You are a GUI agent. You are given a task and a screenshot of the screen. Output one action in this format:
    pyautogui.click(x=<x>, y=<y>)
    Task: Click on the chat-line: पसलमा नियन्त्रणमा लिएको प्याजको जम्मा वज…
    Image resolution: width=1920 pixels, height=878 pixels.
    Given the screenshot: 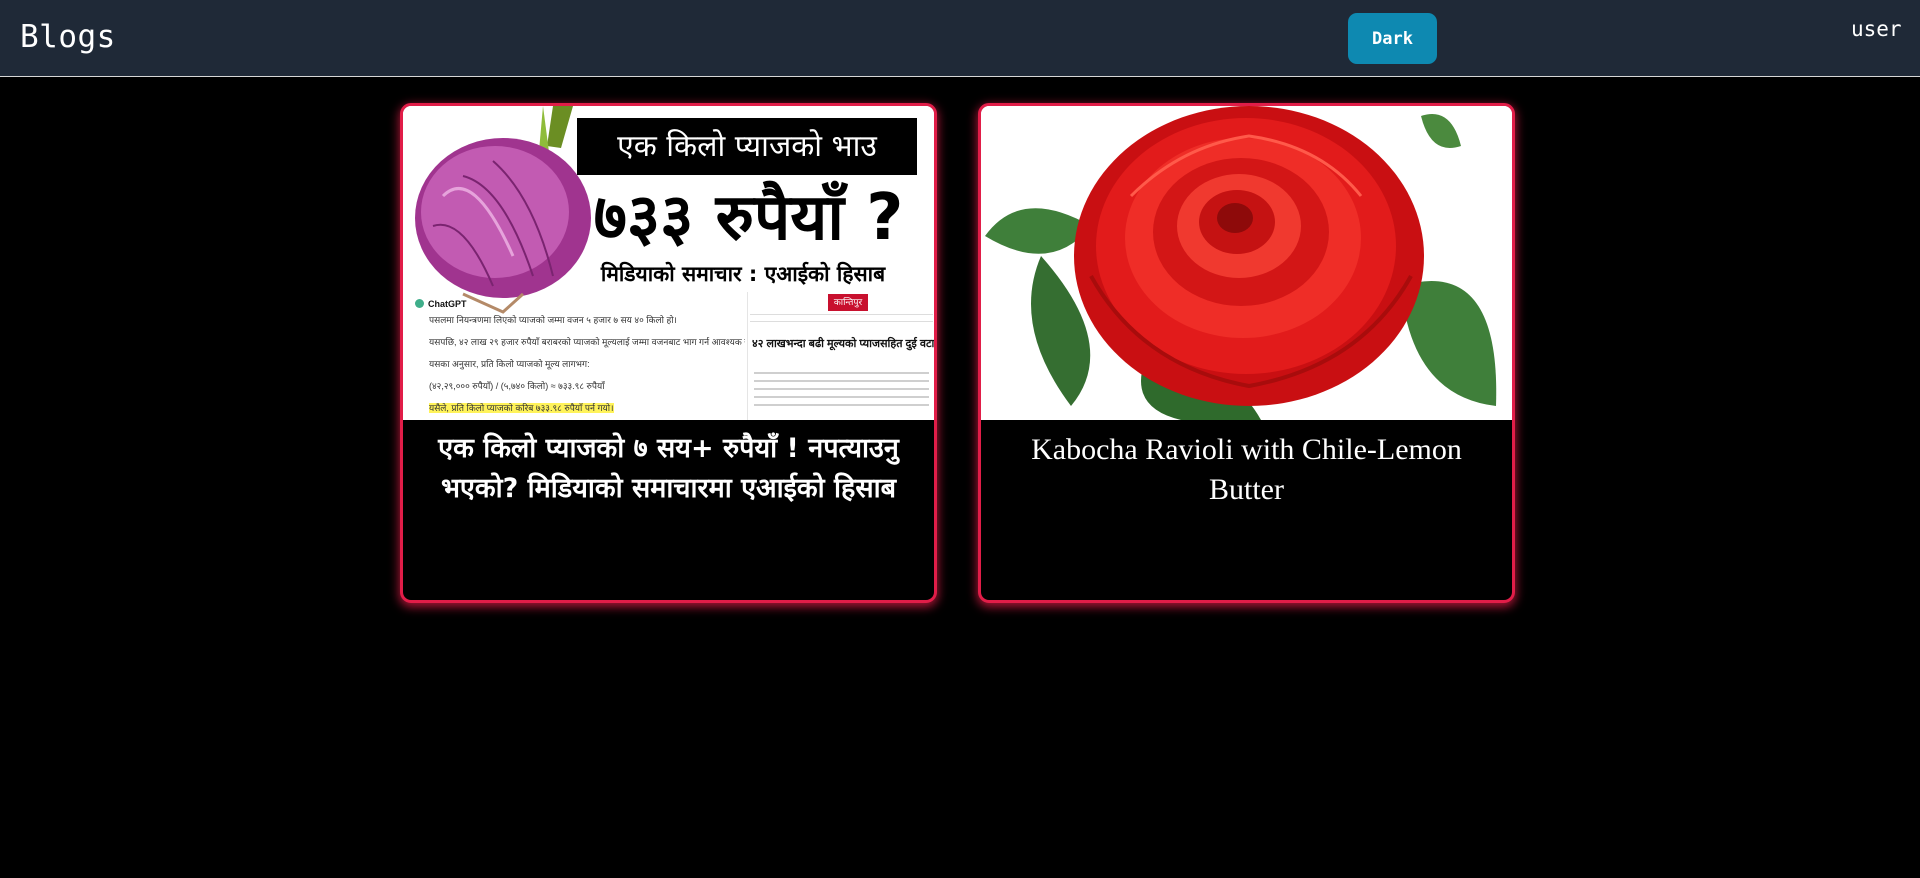 What is the action you would take?
    pyautogui.click(x=553, y=320)
    